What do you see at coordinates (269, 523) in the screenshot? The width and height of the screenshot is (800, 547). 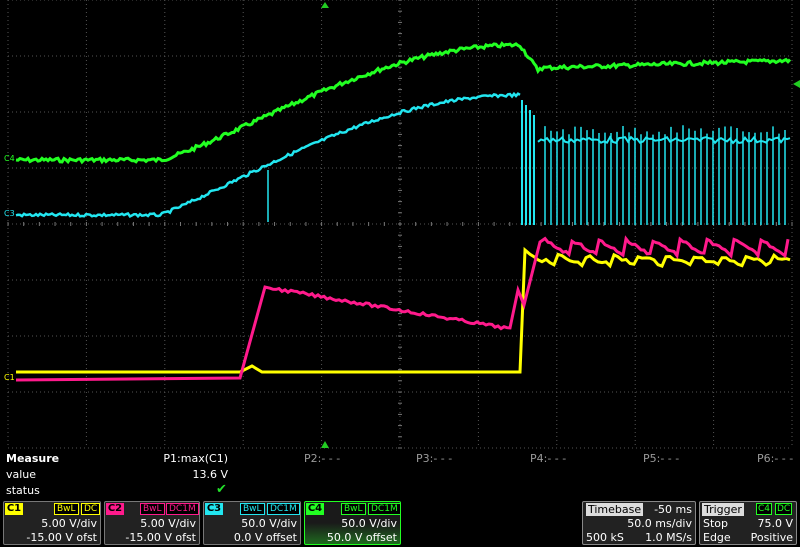 I see `c3-vdiv: 50.0 V/div` at bounding box center [269, 523].